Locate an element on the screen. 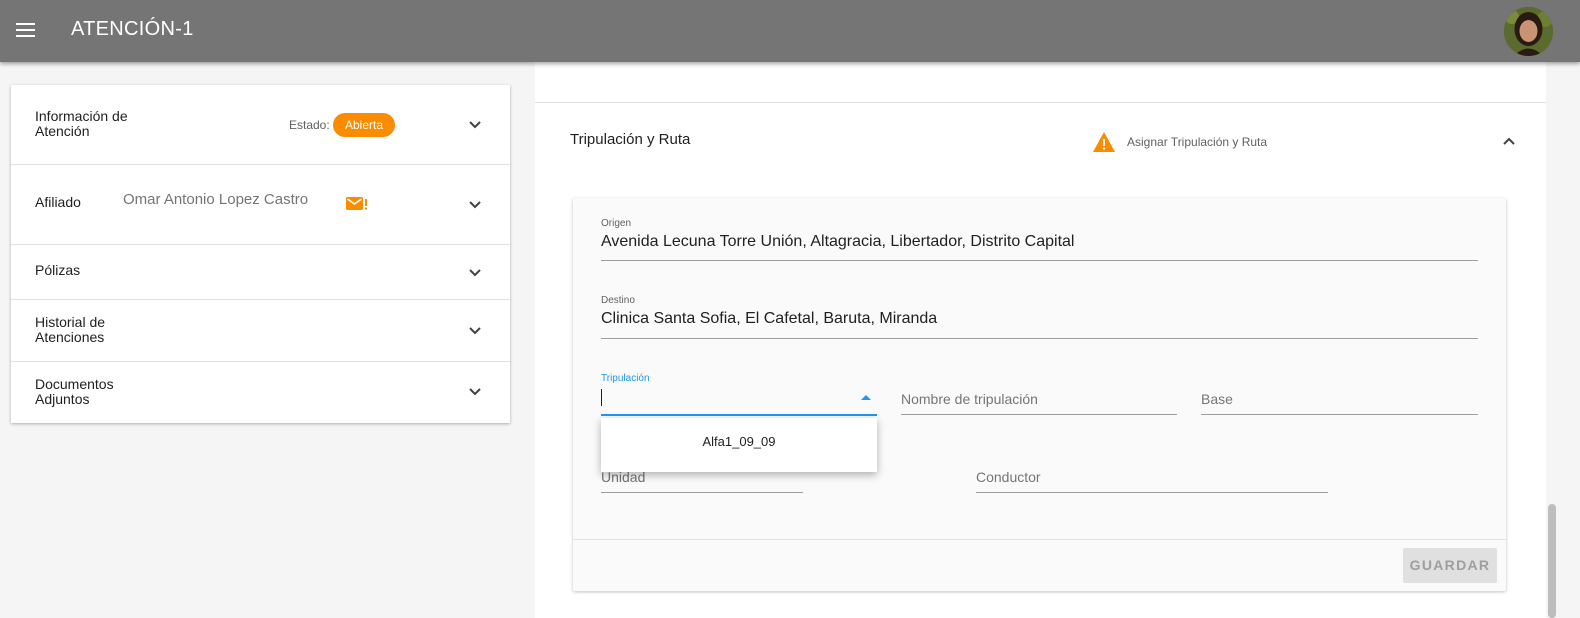 The width and height of the screenshot is (1580, 618). accordion-title: Información de Atención is located at coordinates (81, 123).